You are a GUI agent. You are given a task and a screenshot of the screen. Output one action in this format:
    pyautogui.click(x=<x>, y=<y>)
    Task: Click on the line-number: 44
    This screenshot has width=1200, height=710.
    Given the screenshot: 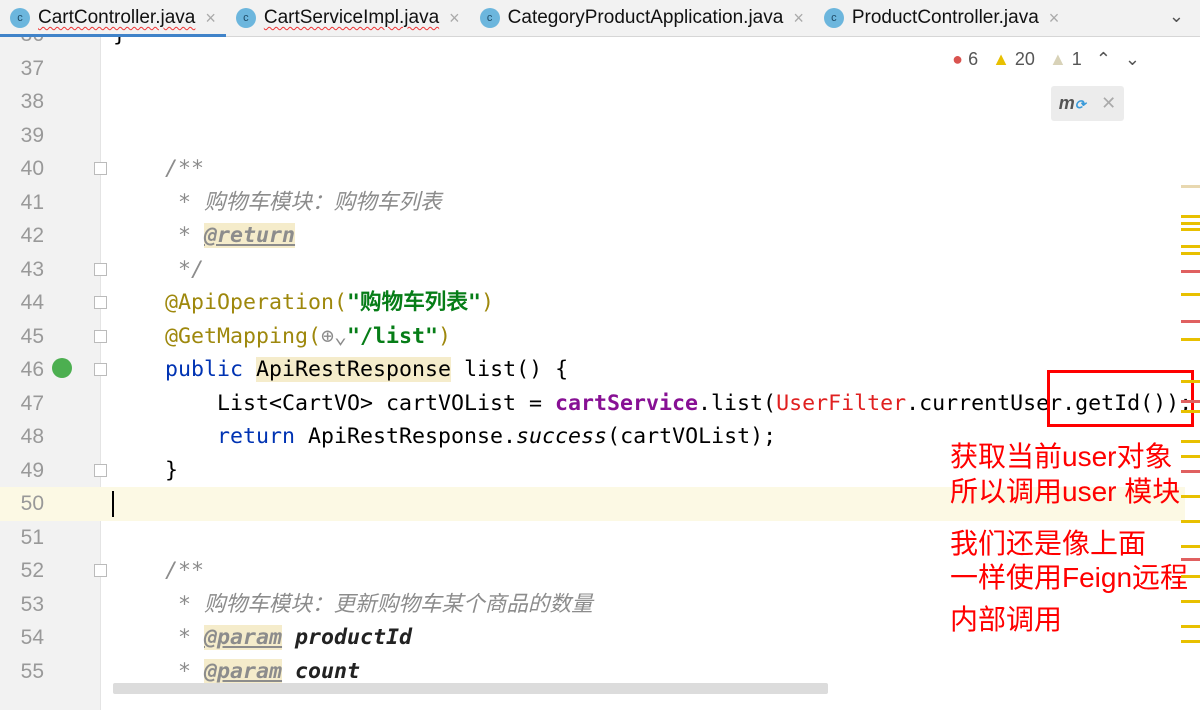 What is the action you would take?
    pyautogui.click(x=32, y=302)
    